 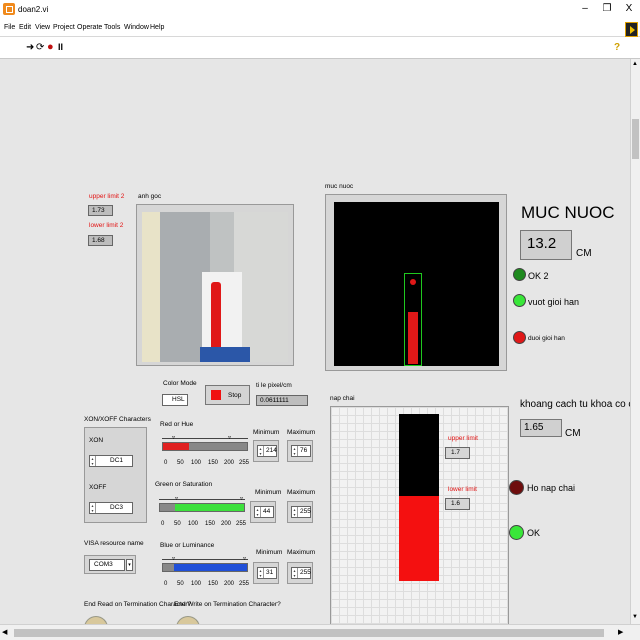 I want to click on horizontal-scrollbar: ◀ ▶, so click(x=320, y=632).